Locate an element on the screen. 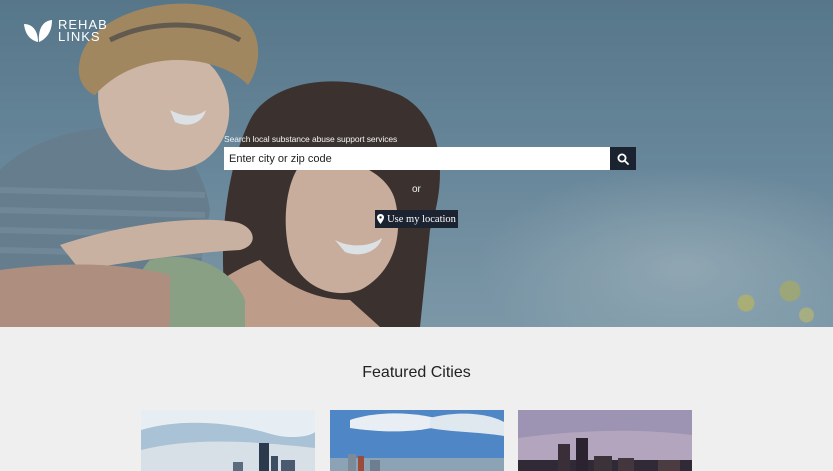 Image resolution: width=833 pixels, height=471 pixels. featured-cities-heading: Featured Cities is located at coordinates (416, 372).